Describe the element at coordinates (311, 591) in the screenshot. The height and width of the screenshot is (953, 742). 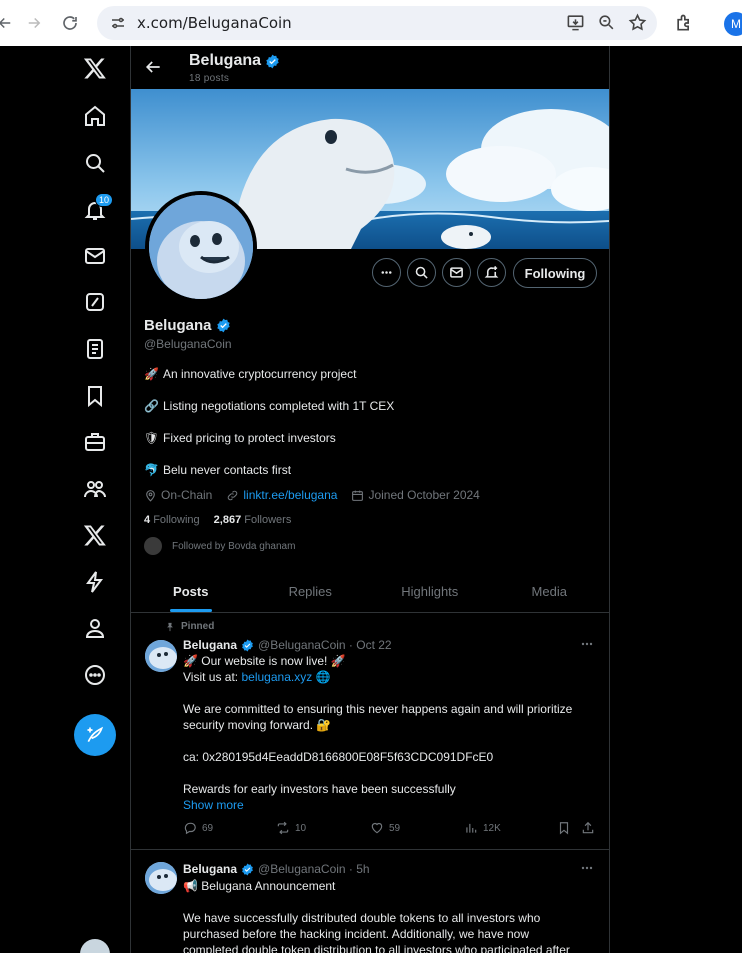
I see `tab-replies: Replies` at that location.